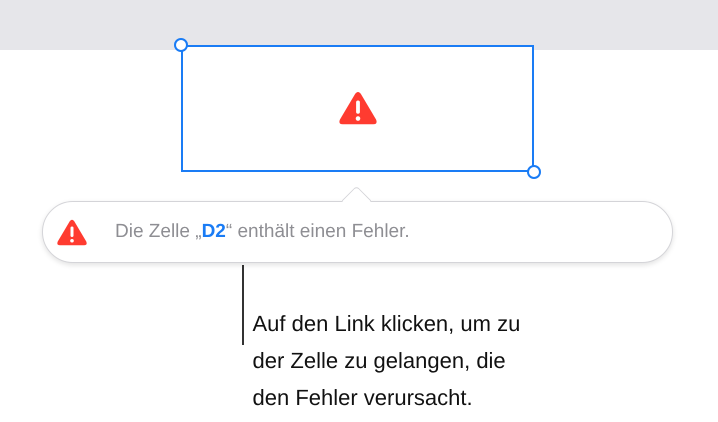 This screenshot has height=422, width=718. I want to click on error-message: Die Zelle „D2“ enthält einen Fehler., so click(262, 232).